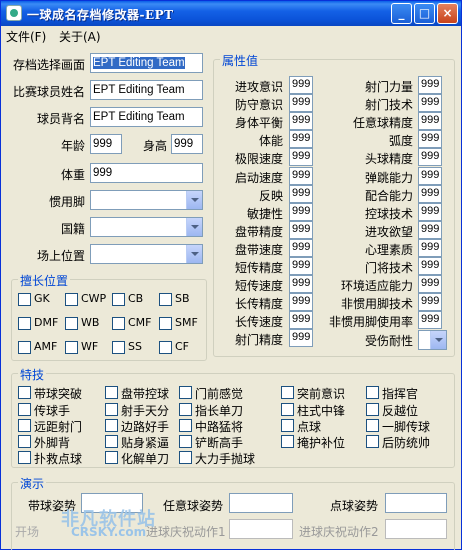 The image size is (462, 550). Describe the element at coordinates (24, 347) in the screenshot. I see `position-checkbox-amf` at that location.